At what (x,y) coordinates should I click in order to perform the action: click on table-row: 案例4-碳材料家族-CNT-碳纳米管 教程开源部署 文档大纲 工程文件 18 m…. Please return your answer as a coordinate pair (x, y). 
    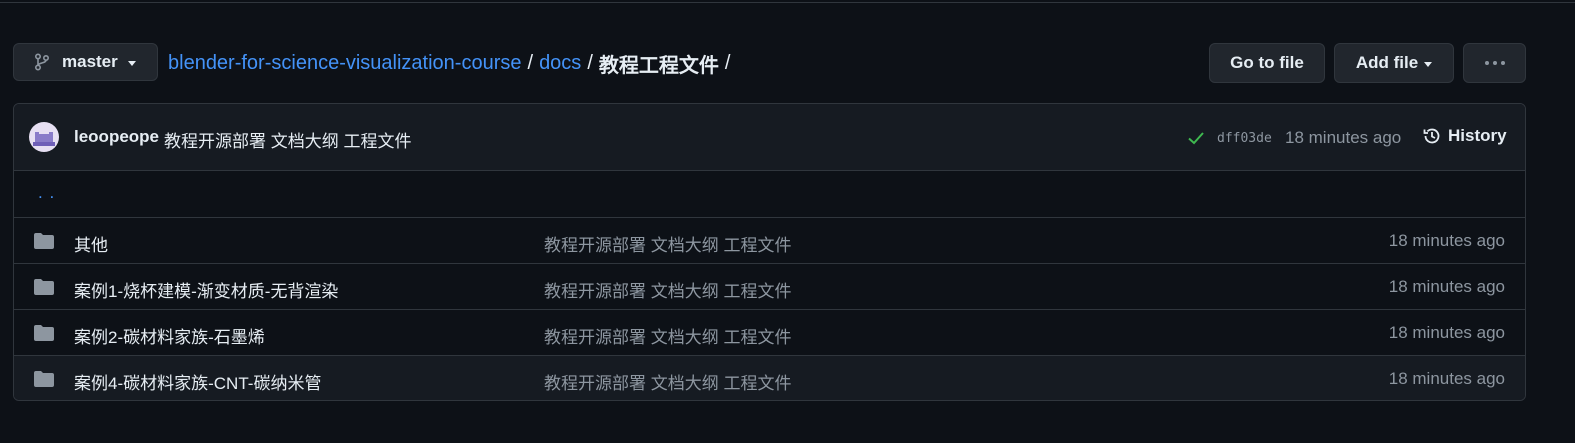
    Looking at the image, I should click on (769, 377).